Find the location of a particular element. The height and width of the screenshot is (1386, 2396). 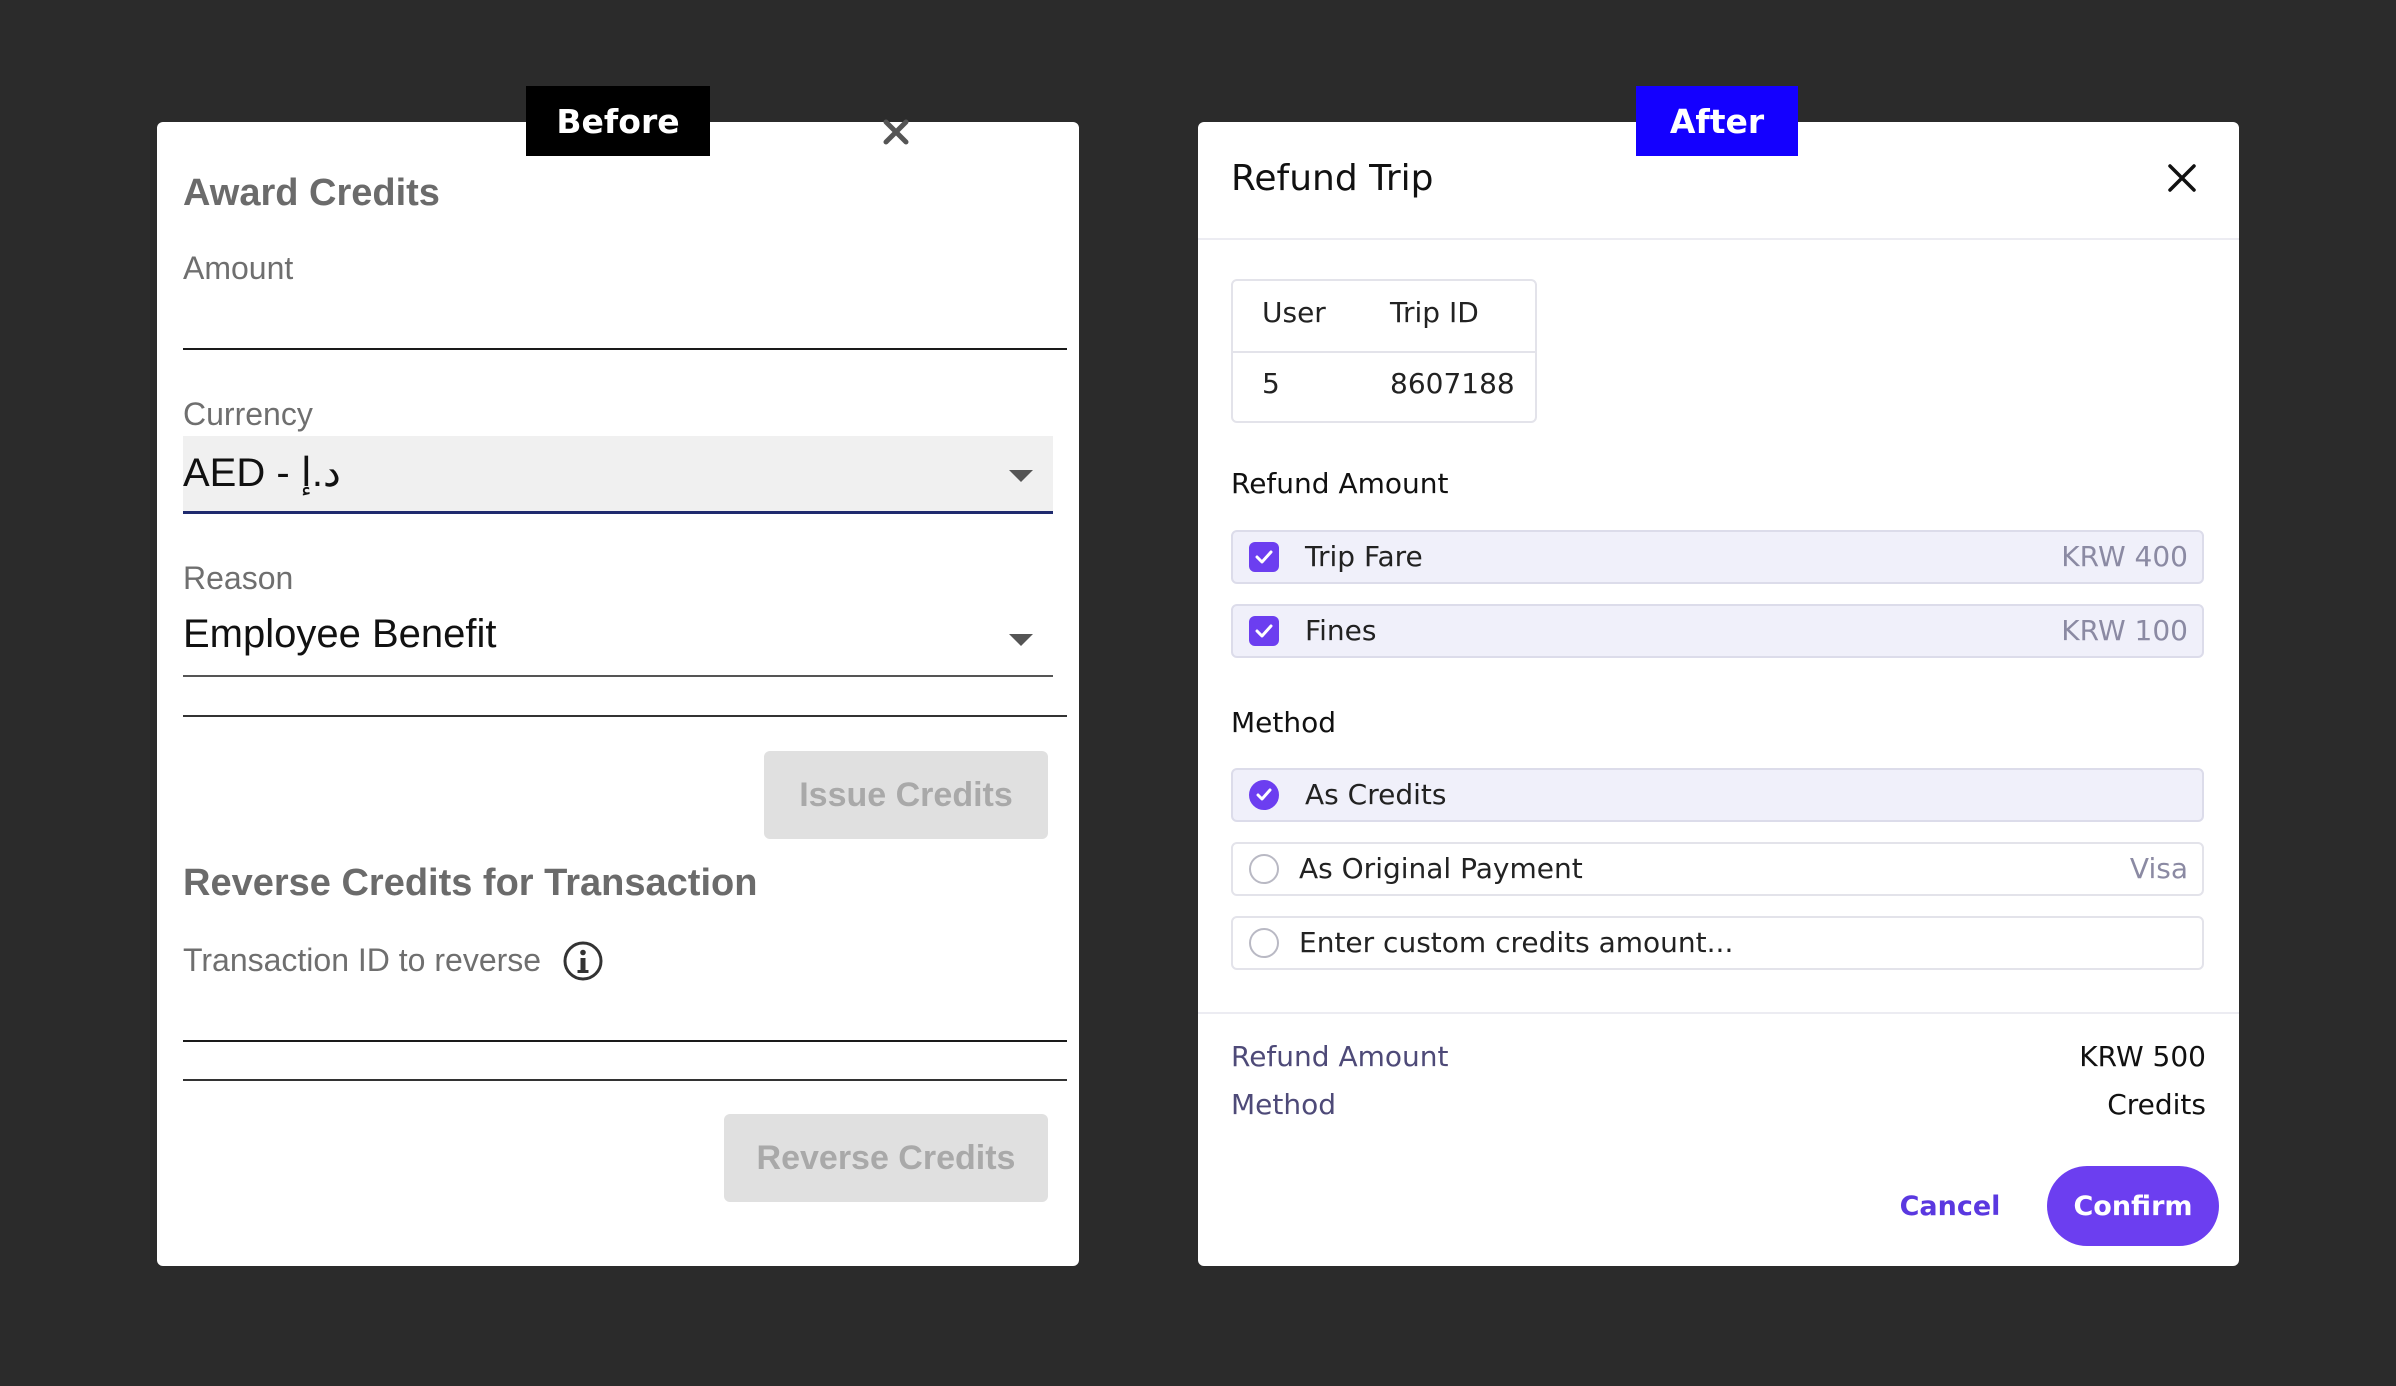

info-icon is located at coordinates (583, 961).